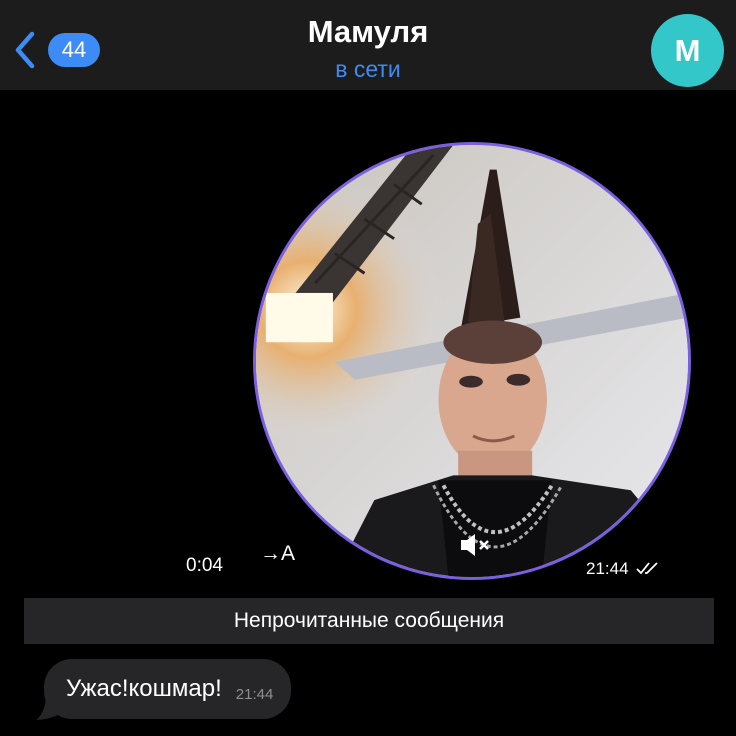 The image size is (736, 736). Describe the element at coordinates (607, 568) in the screenshot. I see `video-time: 21:44` at that location.